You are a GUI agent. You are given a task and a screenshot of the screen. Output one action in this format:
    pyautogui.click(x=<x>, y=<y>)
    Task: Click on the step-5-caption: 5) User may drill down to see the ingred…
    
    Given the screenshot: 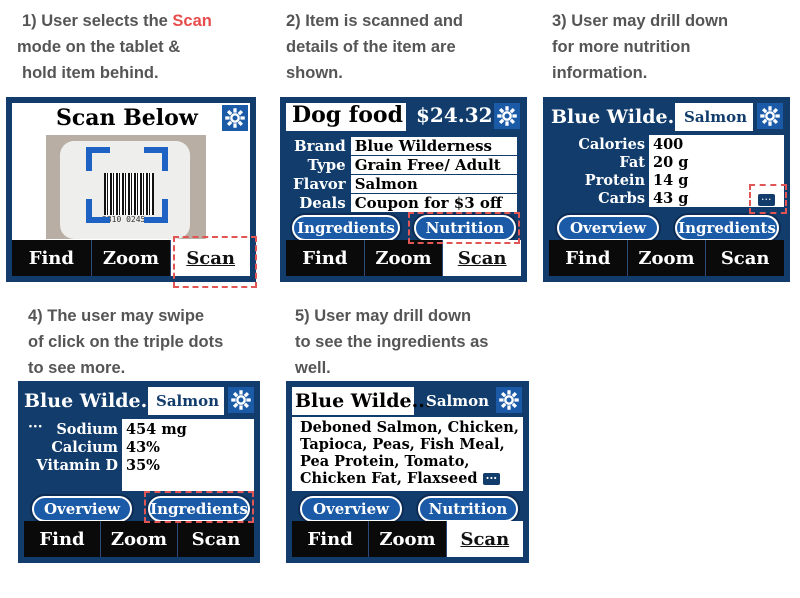 What is the action you would take?
    pyautogui.click(x=392, y=342)
    